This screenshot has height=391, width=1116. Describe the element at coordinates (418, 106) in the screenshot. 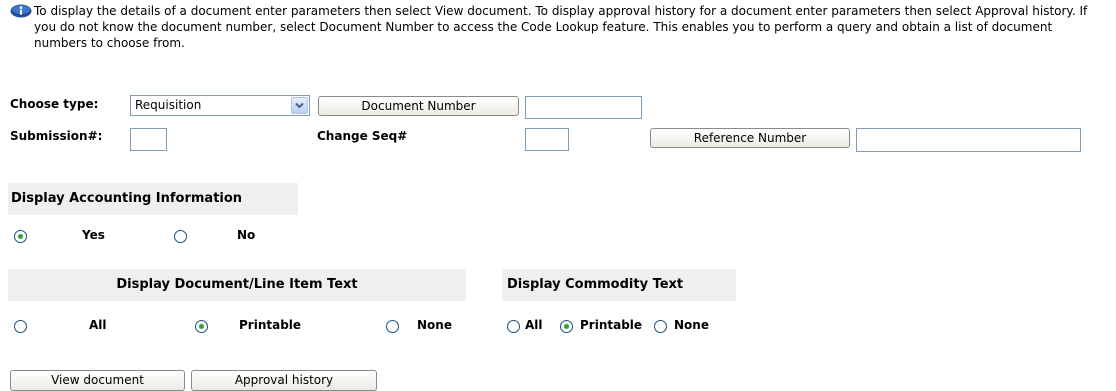

I see `document-number-button: Document Number` at that location.